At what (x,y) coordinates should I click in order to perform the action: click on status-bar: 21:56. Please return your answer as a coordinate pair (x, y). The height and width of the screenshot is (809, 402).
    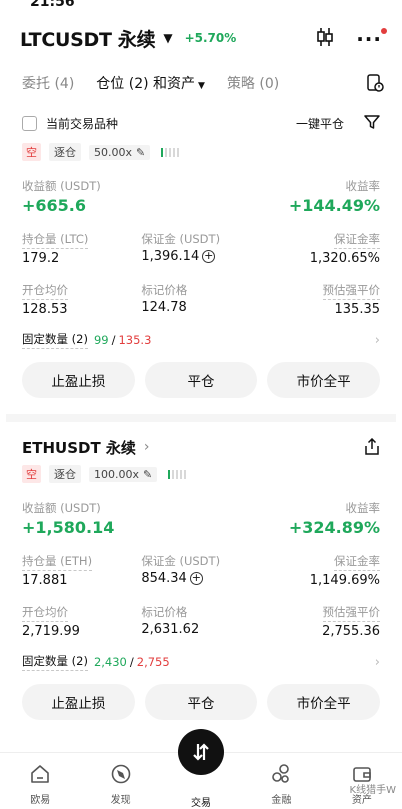
    Looking at the image, I should click on (201, 6).